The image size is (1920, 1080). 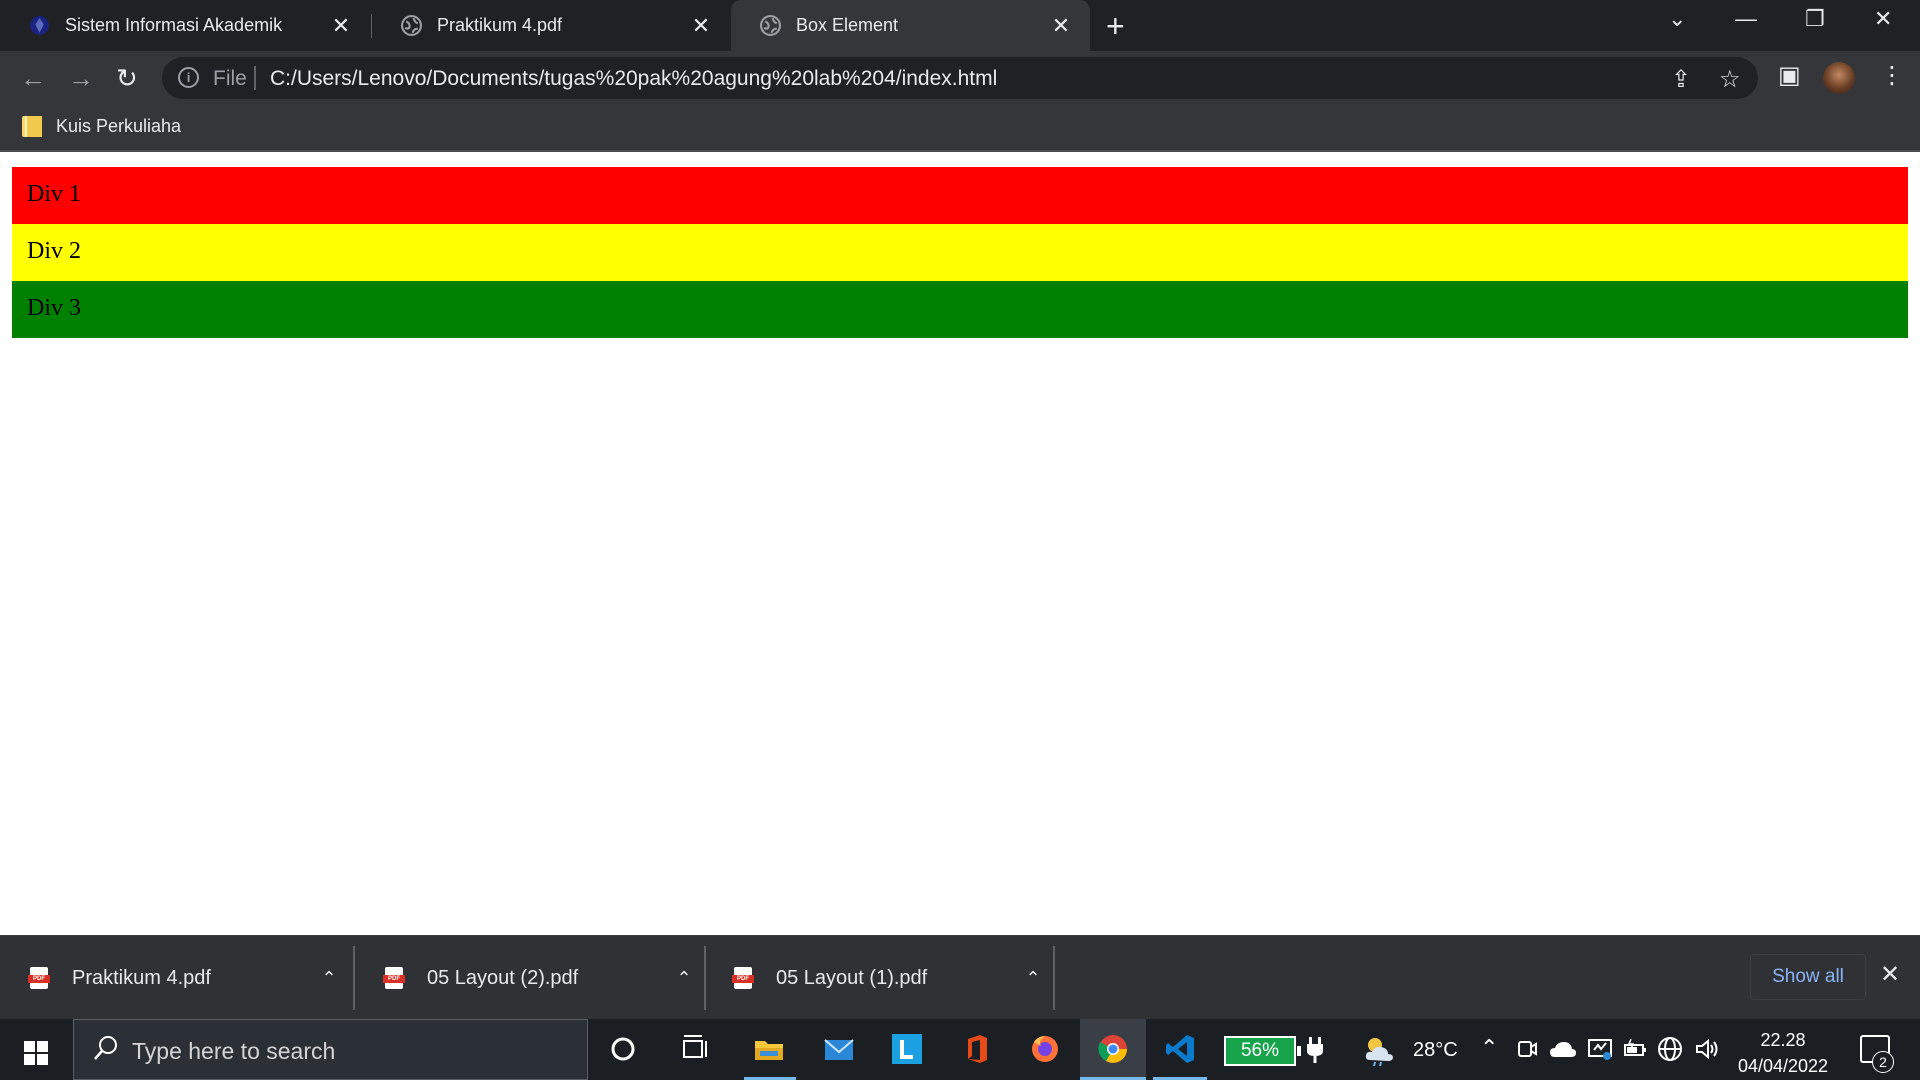 I want to click on tab-title: Sistem Informasi Akademik, so click(x=174, y=25).